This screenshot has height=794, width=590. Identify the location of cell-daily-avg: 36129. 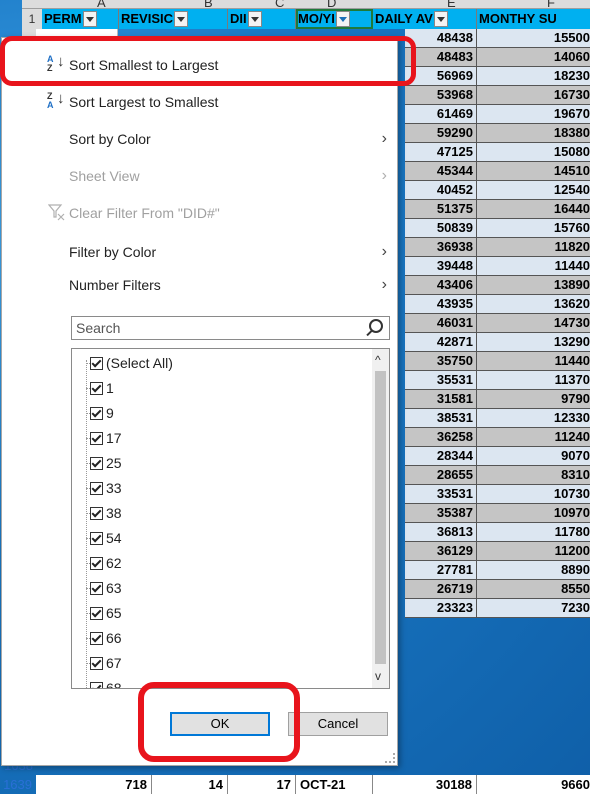
(441, 551).